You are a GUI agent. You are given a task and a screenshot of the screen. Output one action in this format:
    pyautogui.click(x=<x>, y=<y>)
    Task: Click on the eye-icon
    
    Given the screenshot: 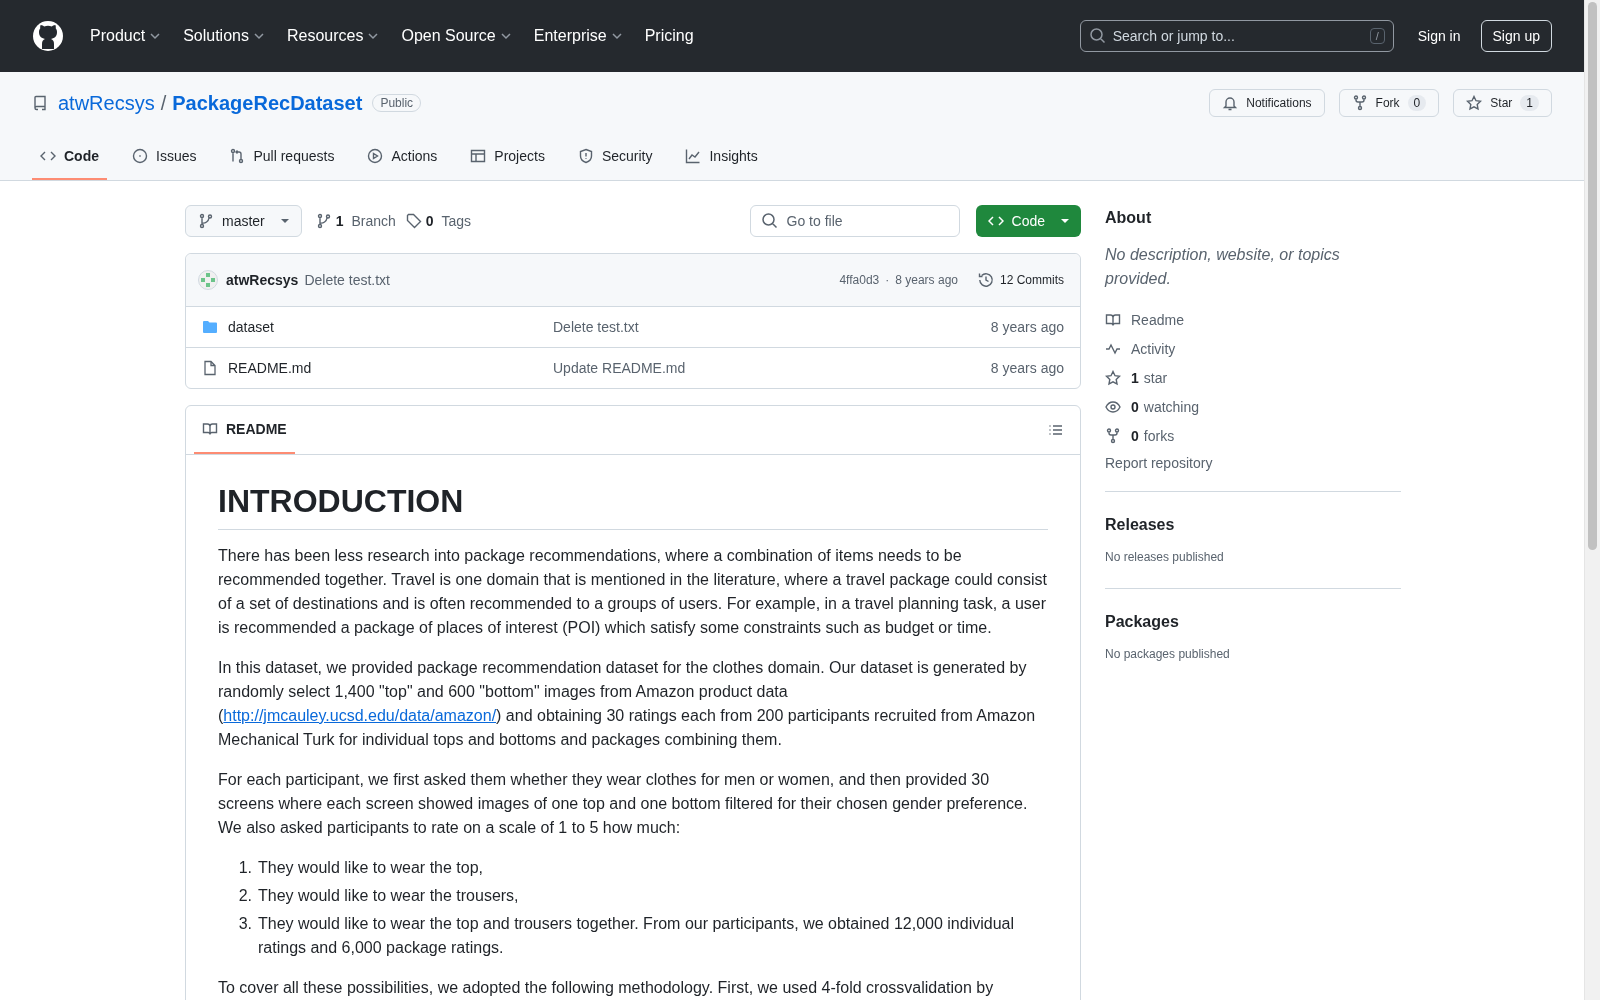 What is the action you would take?
    pyautogui.click(x=1113, y=406)
    